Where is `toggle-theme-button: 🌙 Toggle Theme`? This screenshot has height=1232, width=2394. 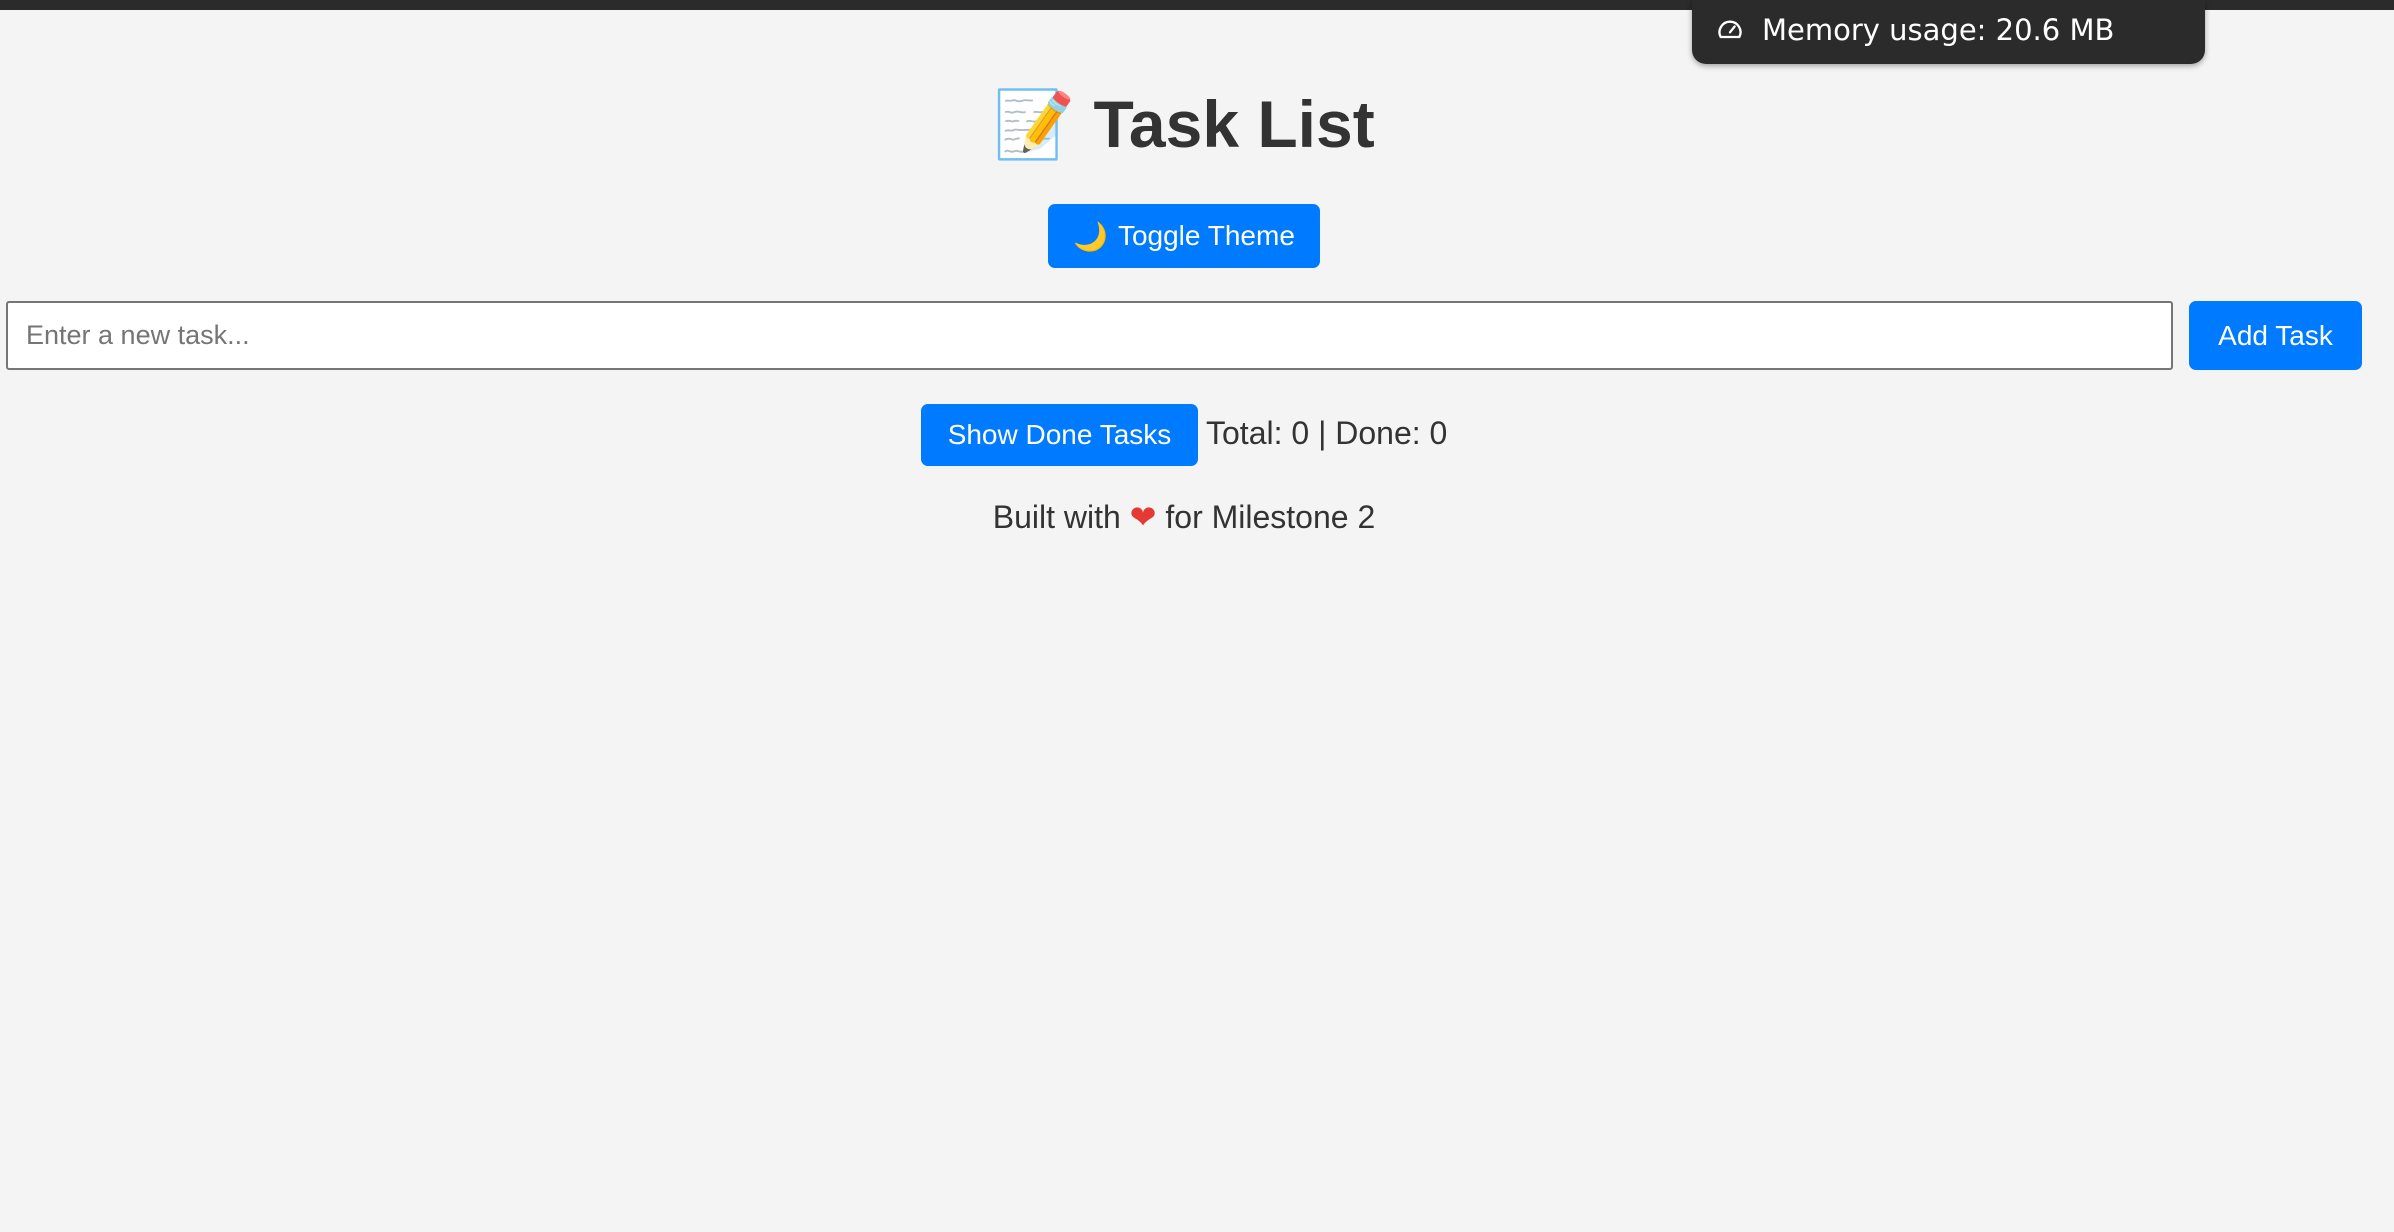
toggle-theme-button: 🌙 Toggle Theme is located at coordinates (1184, 236).